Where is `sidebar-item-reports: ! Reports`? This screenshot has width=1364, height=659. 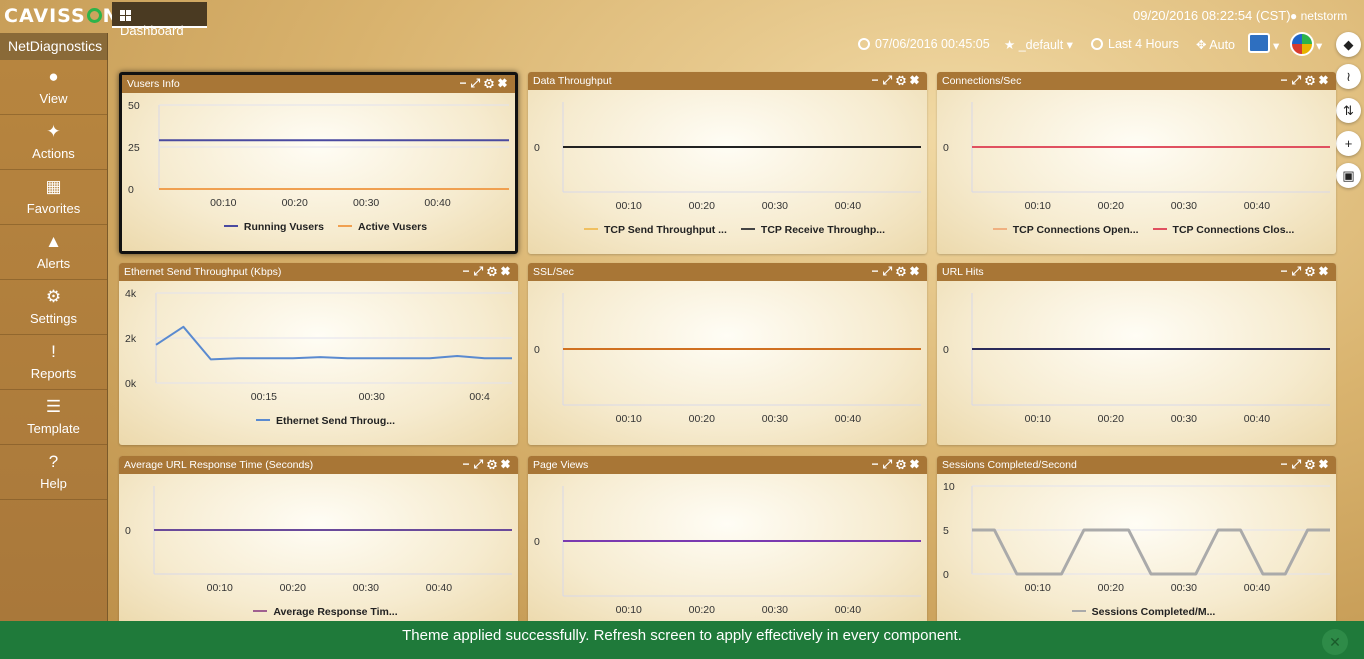 sidebar-item-reports: ! Reports is located at coordinates (53, 362).